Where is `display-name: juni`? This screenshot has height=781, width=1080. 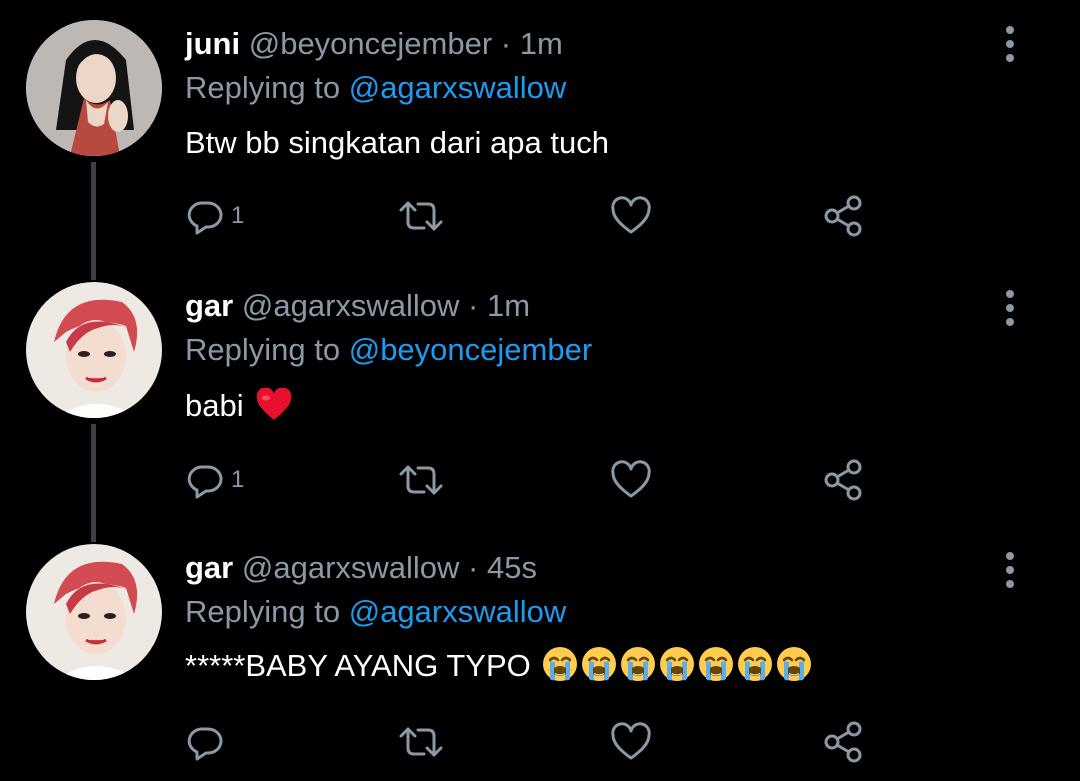 display-name: juni is located at coordinates (212, 43).